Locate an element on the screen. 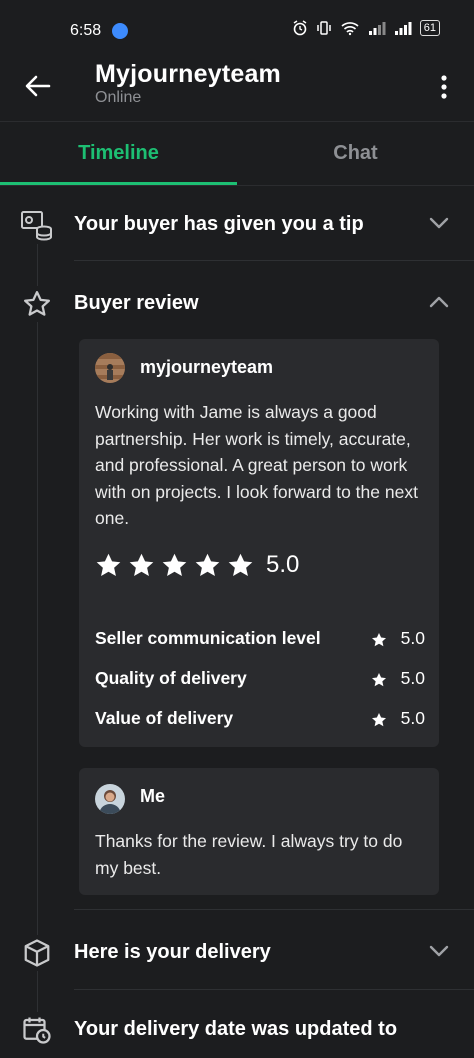 Image resolution: width=474 pixels, height=1058 pixels. arrow-left-icon is located at coordinates (38, 86).